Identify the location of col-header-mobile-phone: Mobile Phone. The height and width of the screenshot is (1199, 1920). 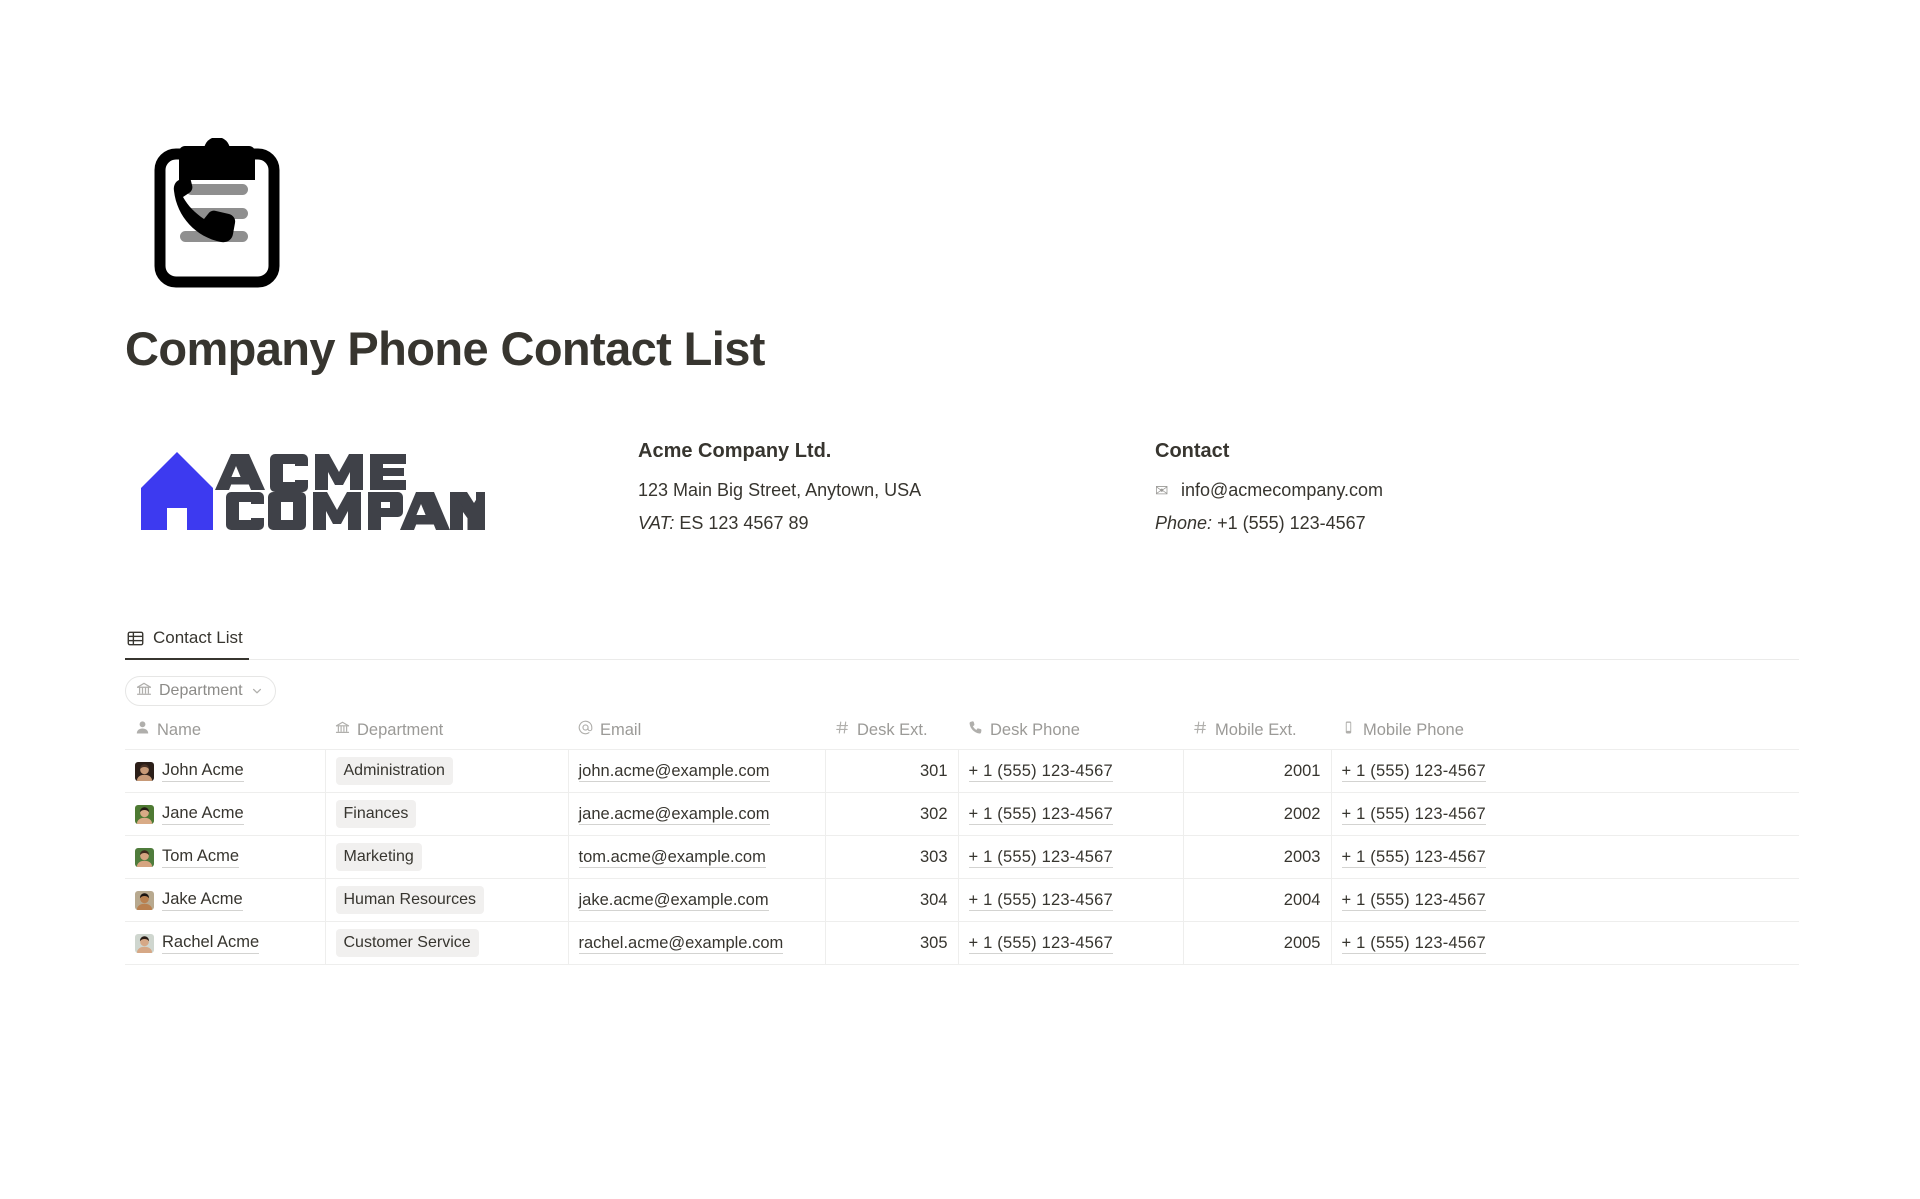
(1565, 735).